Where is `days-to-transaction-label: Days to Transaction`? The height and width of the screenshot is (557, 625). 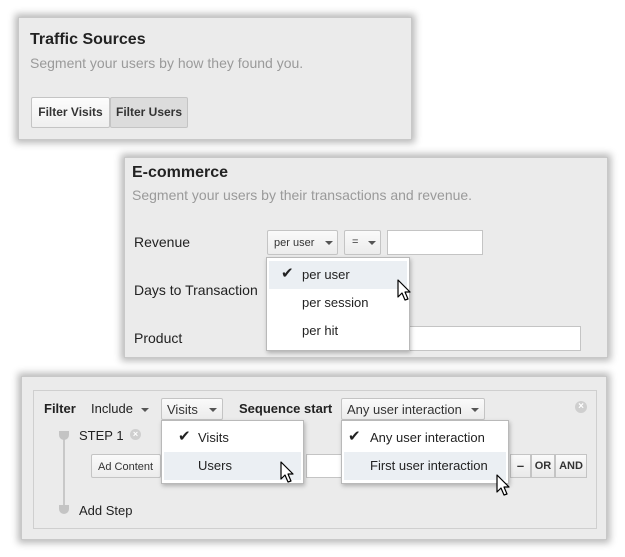 days-to-transaction-label: Days to Transaction is located at coordinates (196, 290).